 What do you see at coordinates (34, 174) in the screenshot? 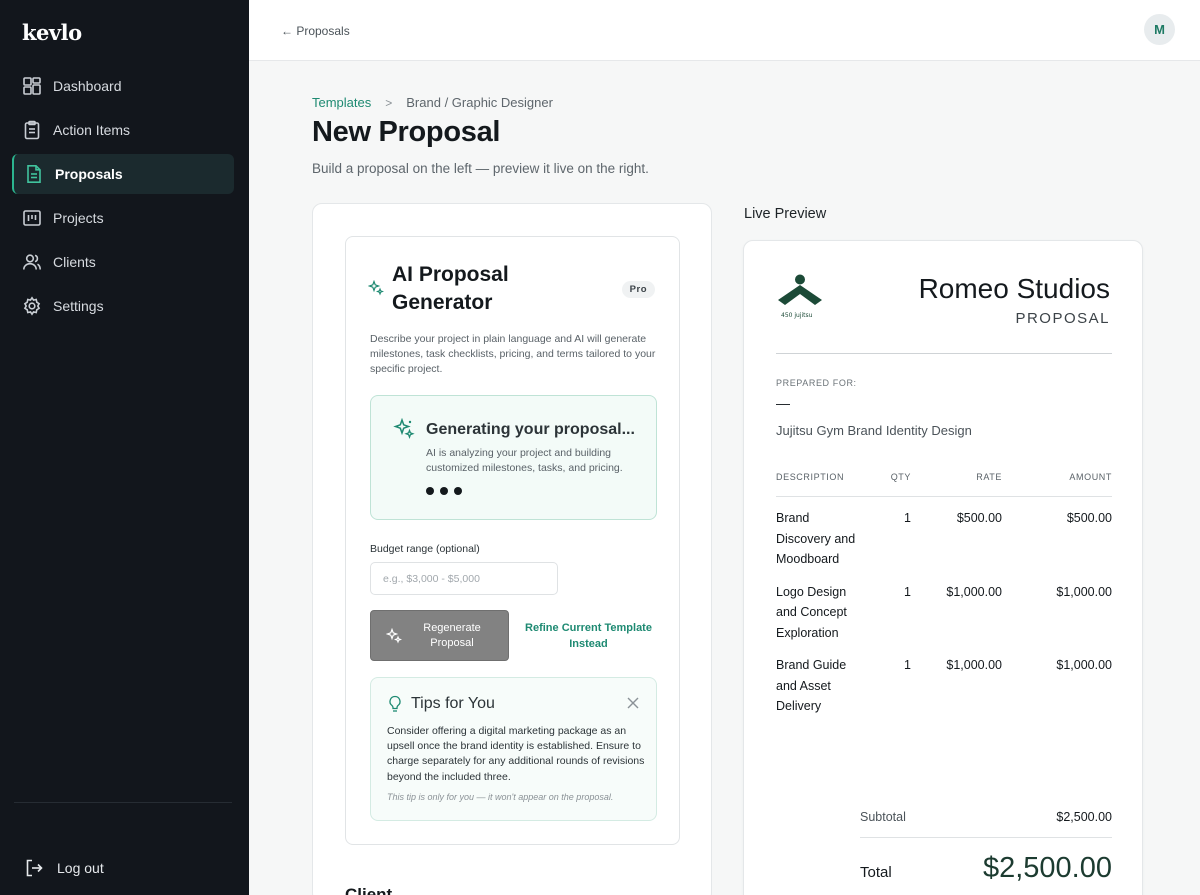
I see `document-icon` at bounding box center [34, 174].